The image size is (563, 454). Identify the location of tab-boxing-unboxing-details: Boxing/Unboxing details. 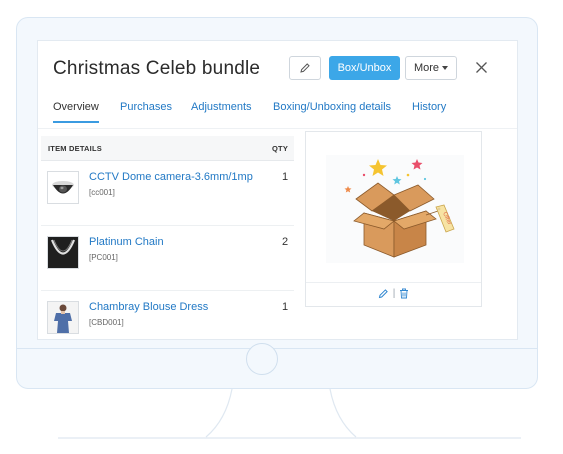
(332, 107).